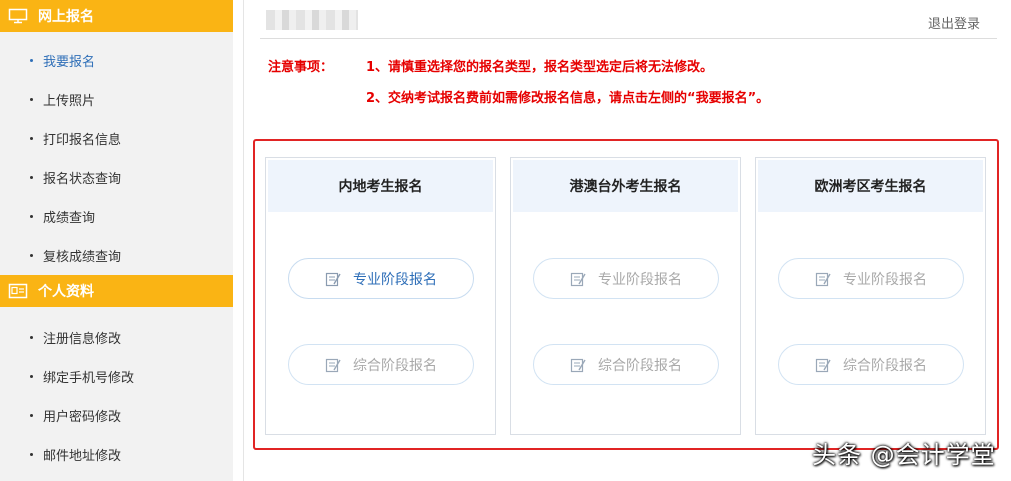 This screenshot has height=481, width=1011. Describe the element at coordinates (243, 240) in the screenshot. I see `sidebar-divider` at that location.